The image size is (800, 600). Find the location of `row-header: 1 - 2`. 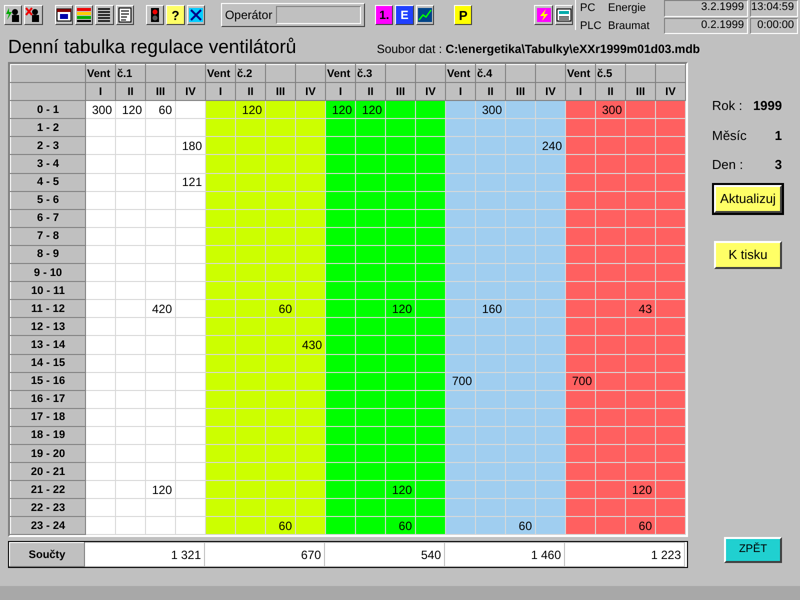

row-header: 1 - 2 is located at coordinates (48, 127).